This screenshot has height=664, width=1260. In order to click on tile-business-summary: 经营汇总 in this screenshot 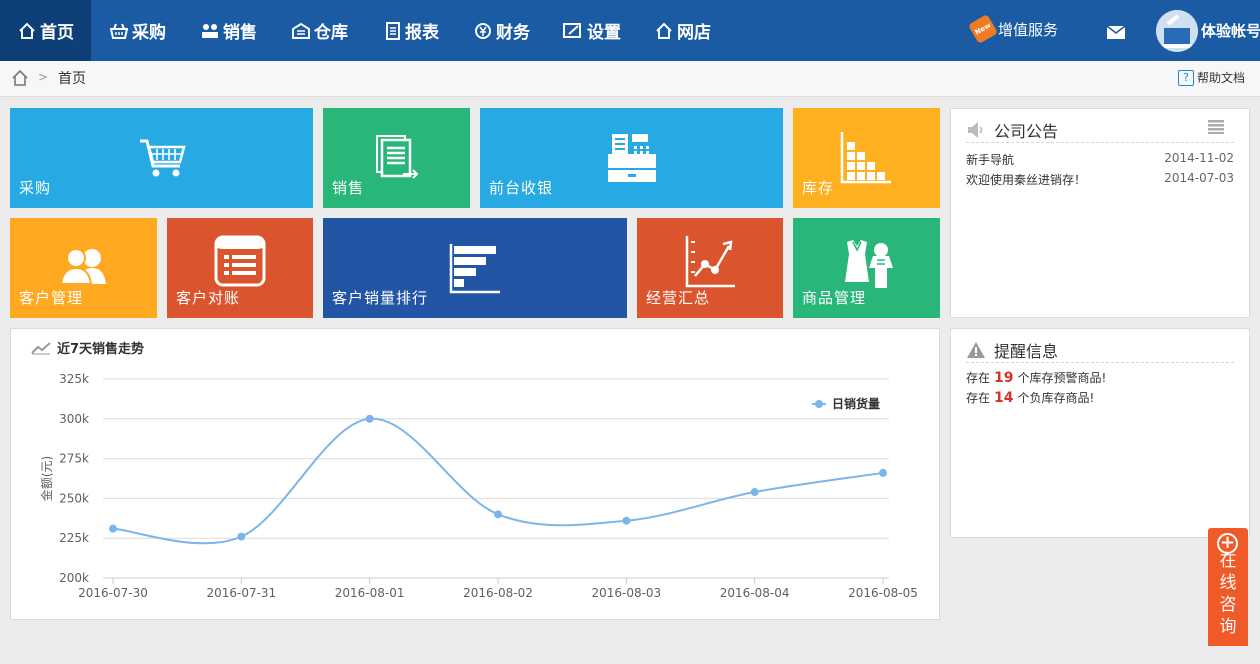, I will do `click(710, 268)`.